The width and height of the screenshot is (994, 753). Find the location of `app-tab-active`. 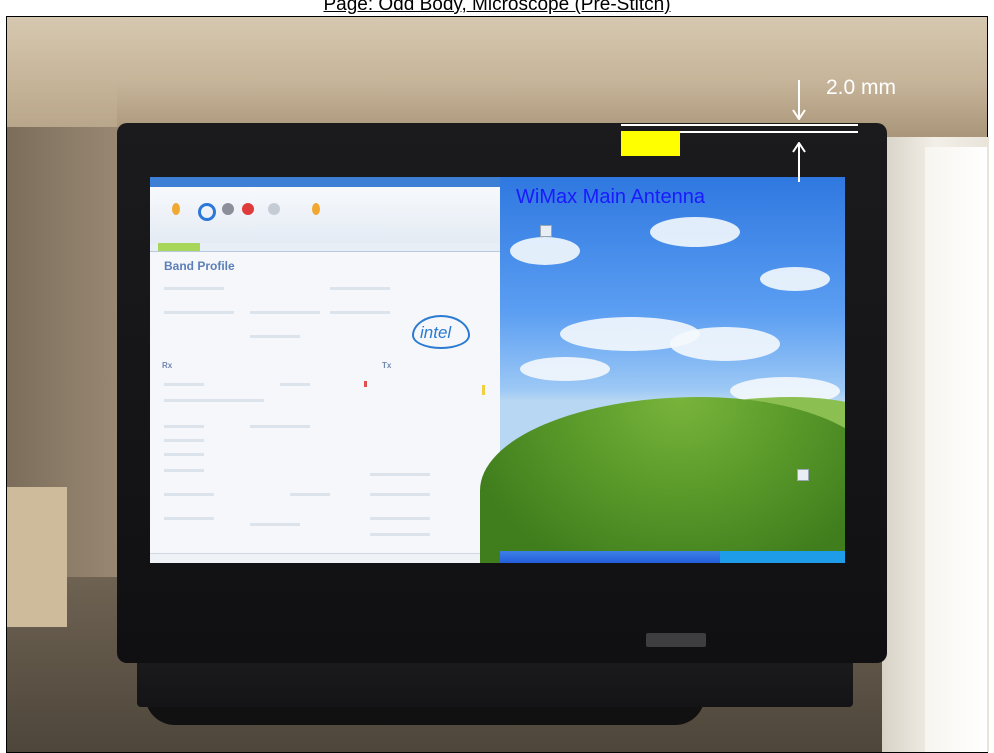

app-tab-active is located at coordinates (179, 247).